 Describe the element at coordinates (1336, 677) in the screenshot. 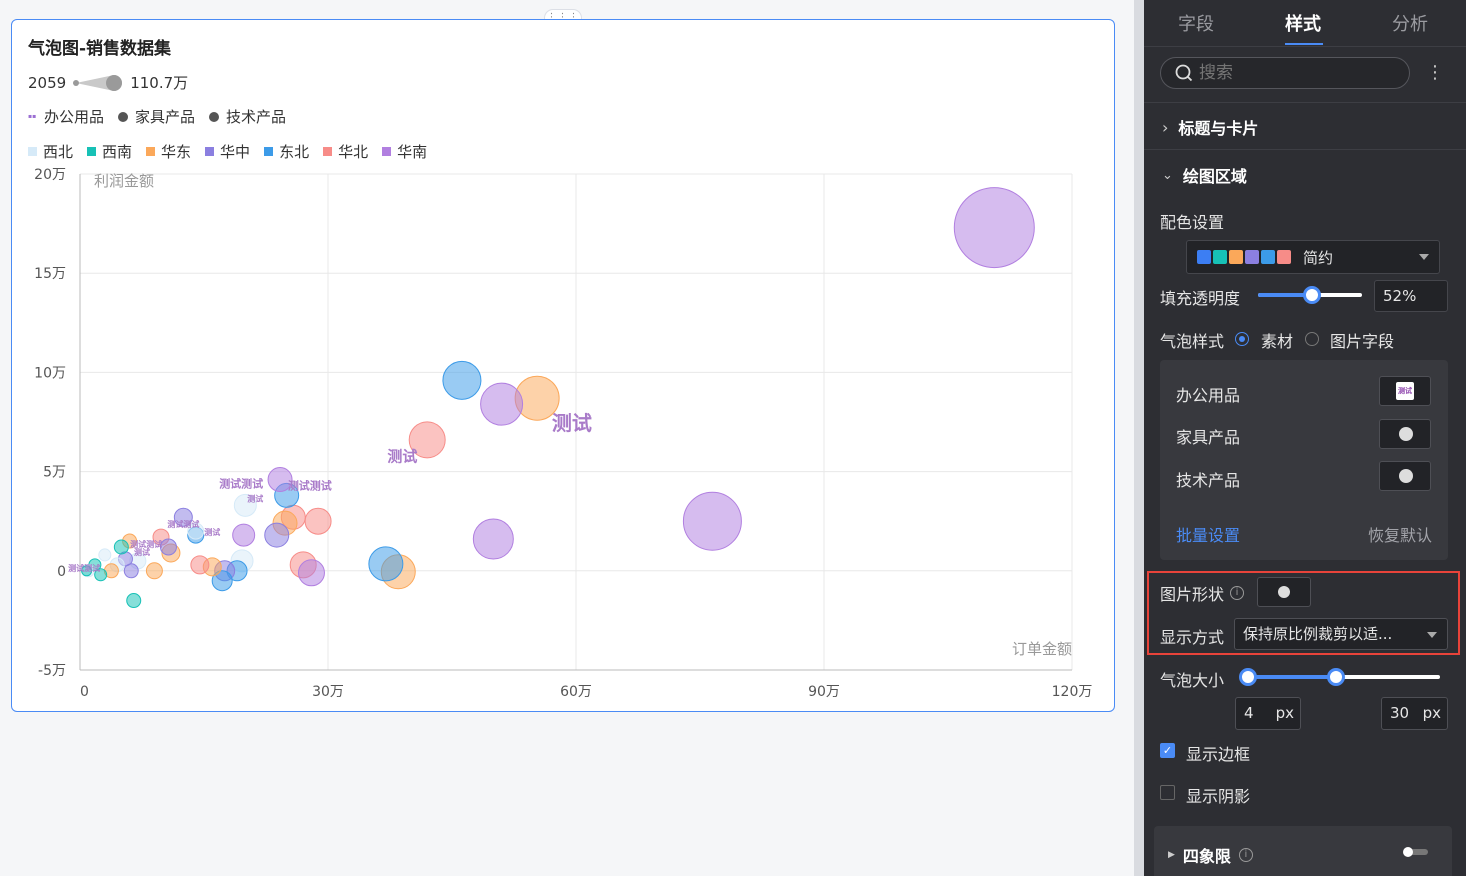

I see `bubble-size-max-handle` at that location.